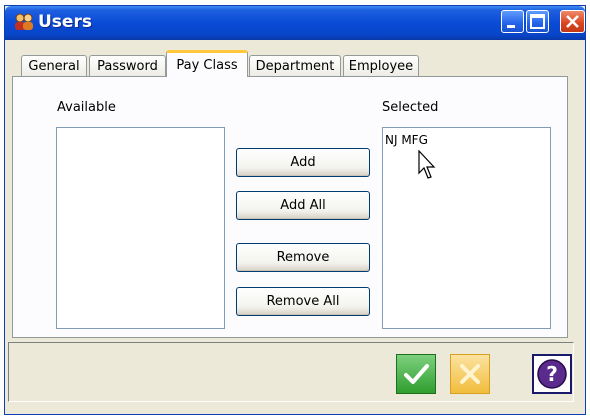 This screenshot has width=590, height=419. Describe the element at coordinates (303, 205) in the screenshot. I see `add-all-button: Add All` at that location.